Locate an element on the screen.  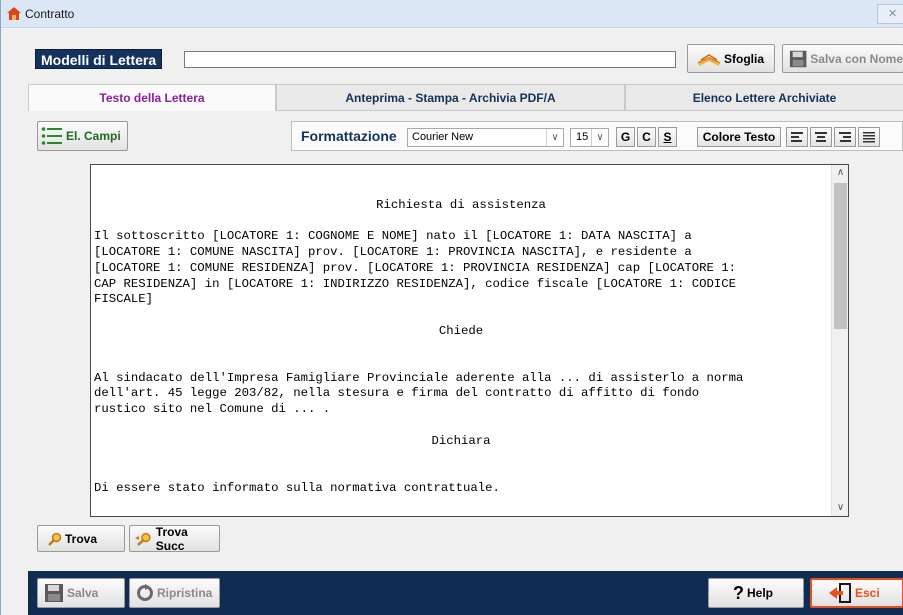
align-center-icon is located at coordinates (821, 137).